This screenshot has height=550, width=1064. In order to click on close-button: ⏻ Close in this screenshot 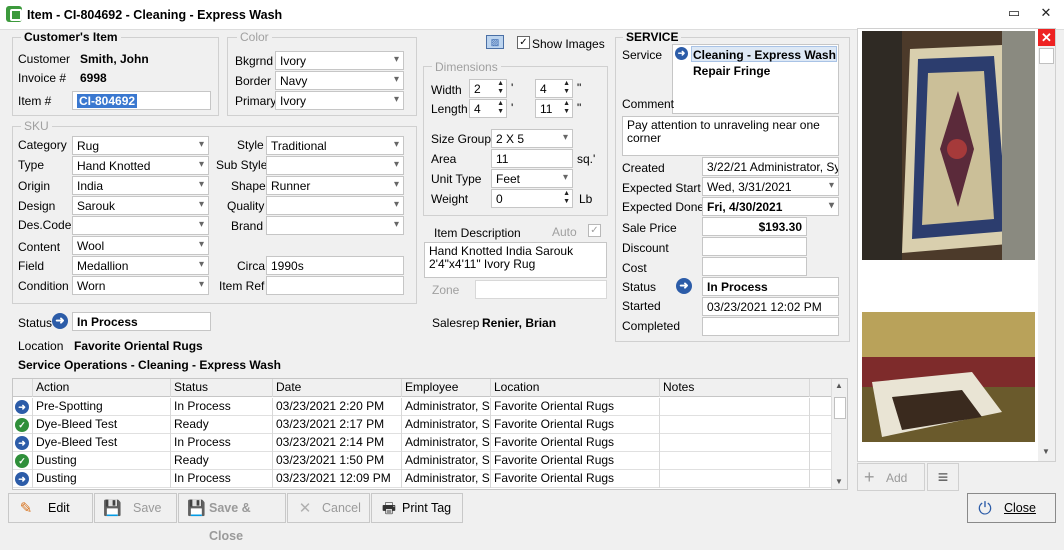, I will do `click(1011, 508)`.